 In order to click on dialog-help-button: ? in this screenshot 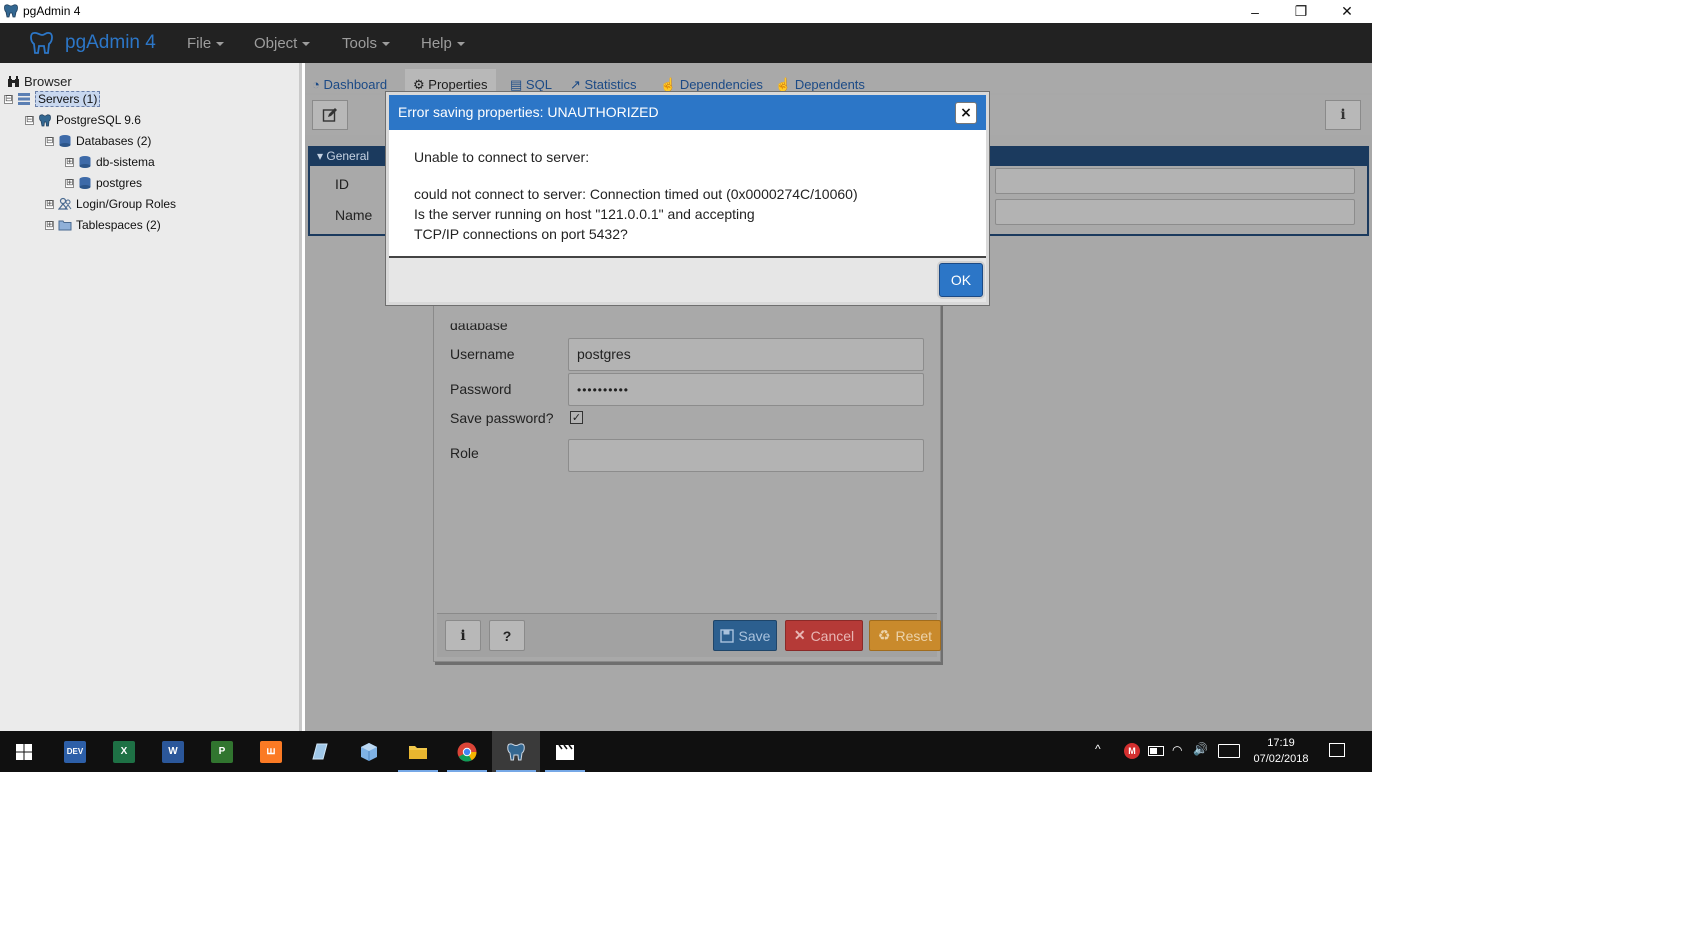, I will do `click(507, 635)`.